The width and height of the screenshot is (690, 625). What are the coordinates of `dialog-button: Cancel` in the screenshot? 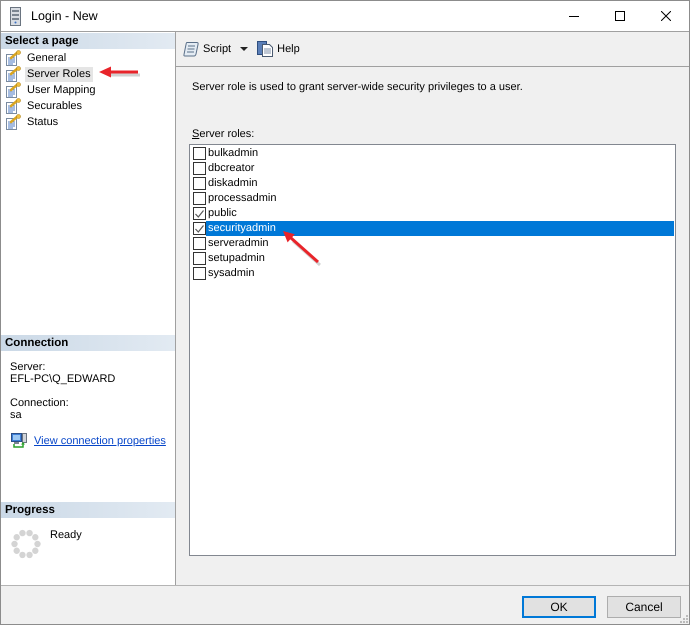 It's located at (644, 607).